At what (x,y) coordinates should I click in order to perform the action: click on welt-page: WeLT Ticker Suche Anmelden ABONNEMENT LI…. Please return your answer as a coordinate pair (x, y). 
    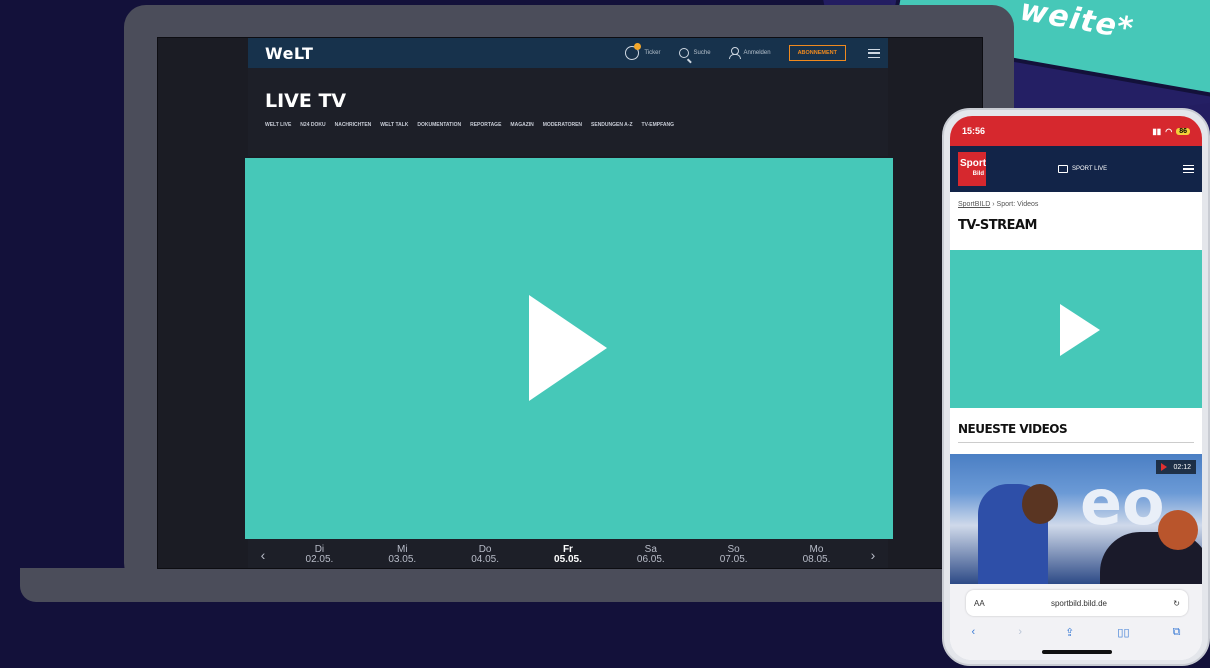
    Looking at the image, I should click on (568, 97).